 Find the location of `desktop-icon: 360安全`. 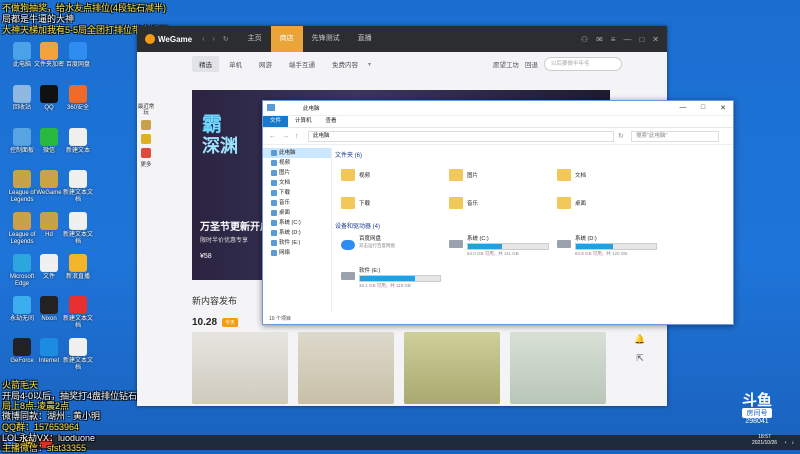

desktop-icon: 360安全 is located at coordinates (78, 98).